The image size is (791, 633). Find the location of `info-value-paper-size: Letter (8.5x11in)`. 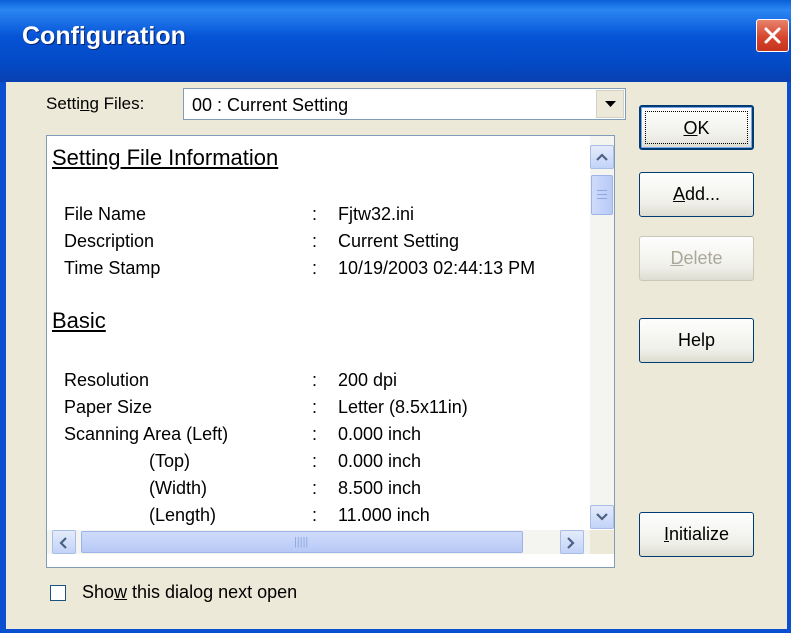

info-value-paper-size: Letter (8.5x11in) is located at coordinates (403, 407).